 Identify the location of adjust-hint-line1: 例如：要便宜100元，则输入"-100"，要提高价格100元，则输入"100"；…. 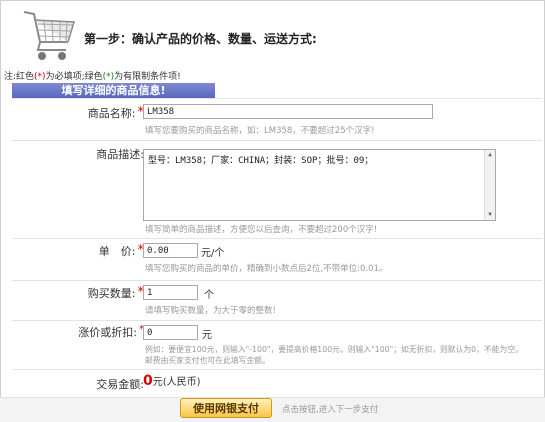
(334, 349).